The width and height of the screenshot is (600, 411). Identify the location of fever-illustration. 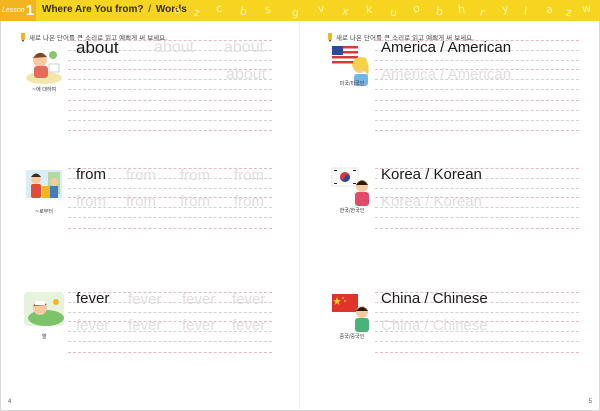
(44, 310).